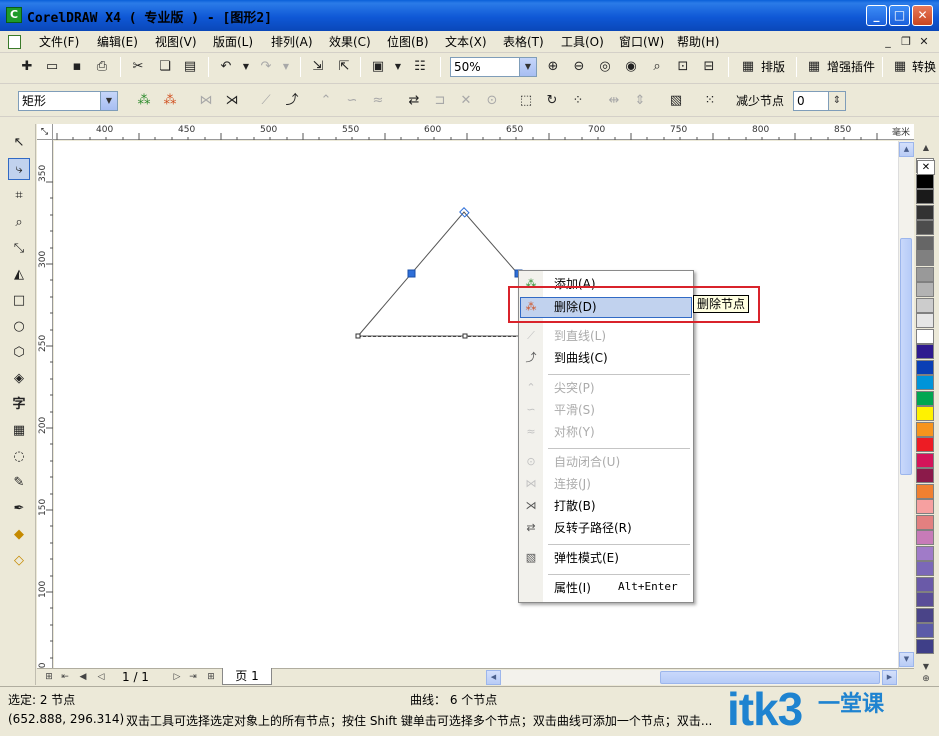  Describe the element at coordinates (117, 42) in the screenshot. I see `menu-edit: 编辑(E)` at that location.